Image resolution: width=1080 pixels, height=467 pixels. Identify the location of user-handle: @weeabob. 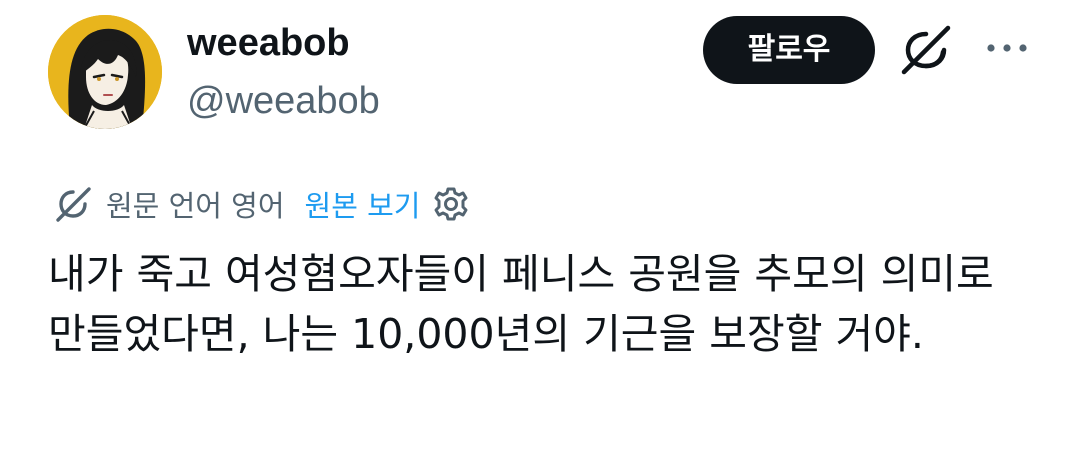
(283, 101).